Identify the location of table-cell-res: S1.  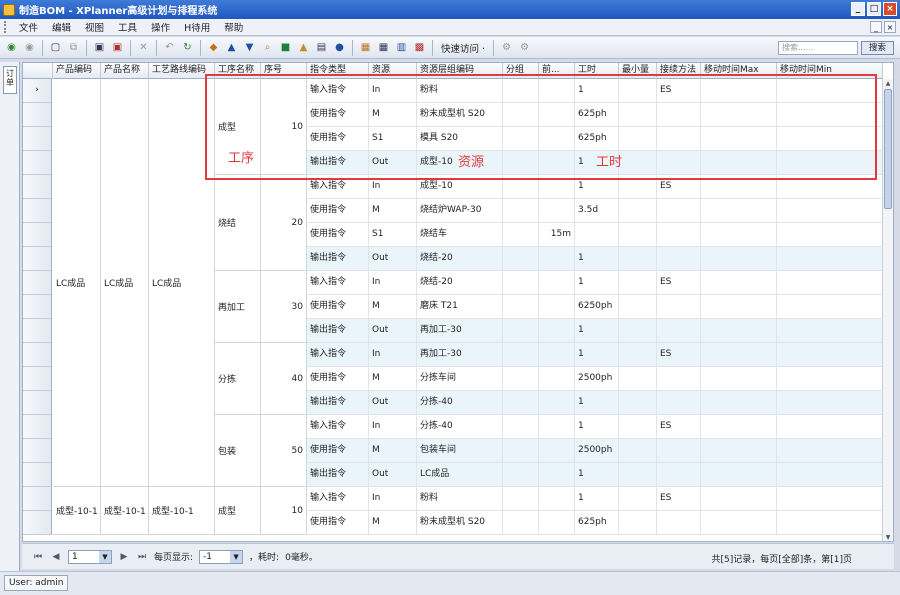
(393, 235).